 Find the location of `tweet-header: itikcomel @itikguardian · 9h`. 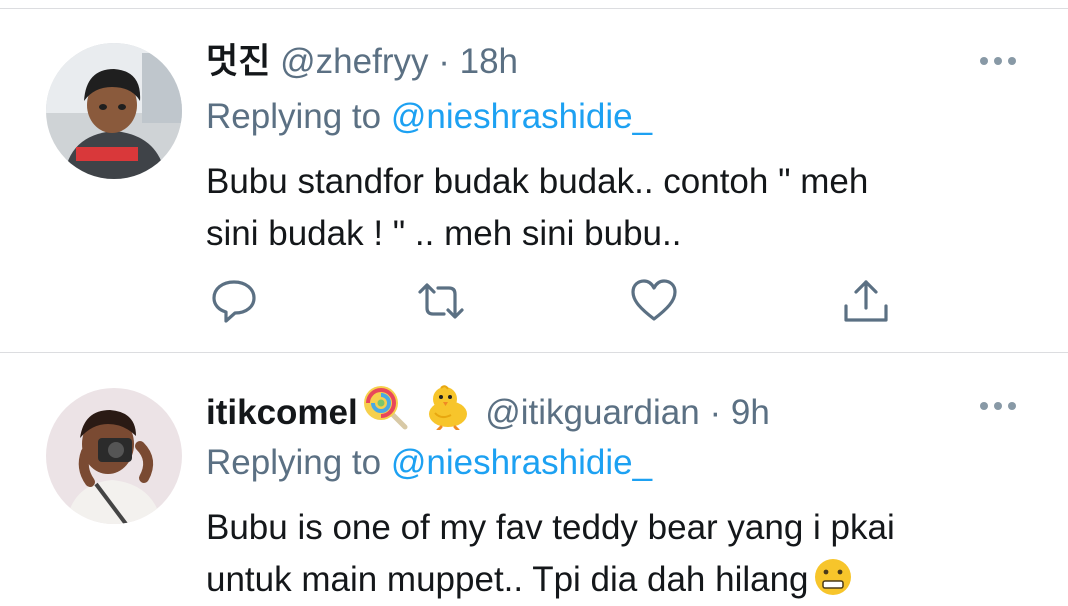

tweet-header: itikcomel @itikguardian · 9h is located at coordinates (488, 408).